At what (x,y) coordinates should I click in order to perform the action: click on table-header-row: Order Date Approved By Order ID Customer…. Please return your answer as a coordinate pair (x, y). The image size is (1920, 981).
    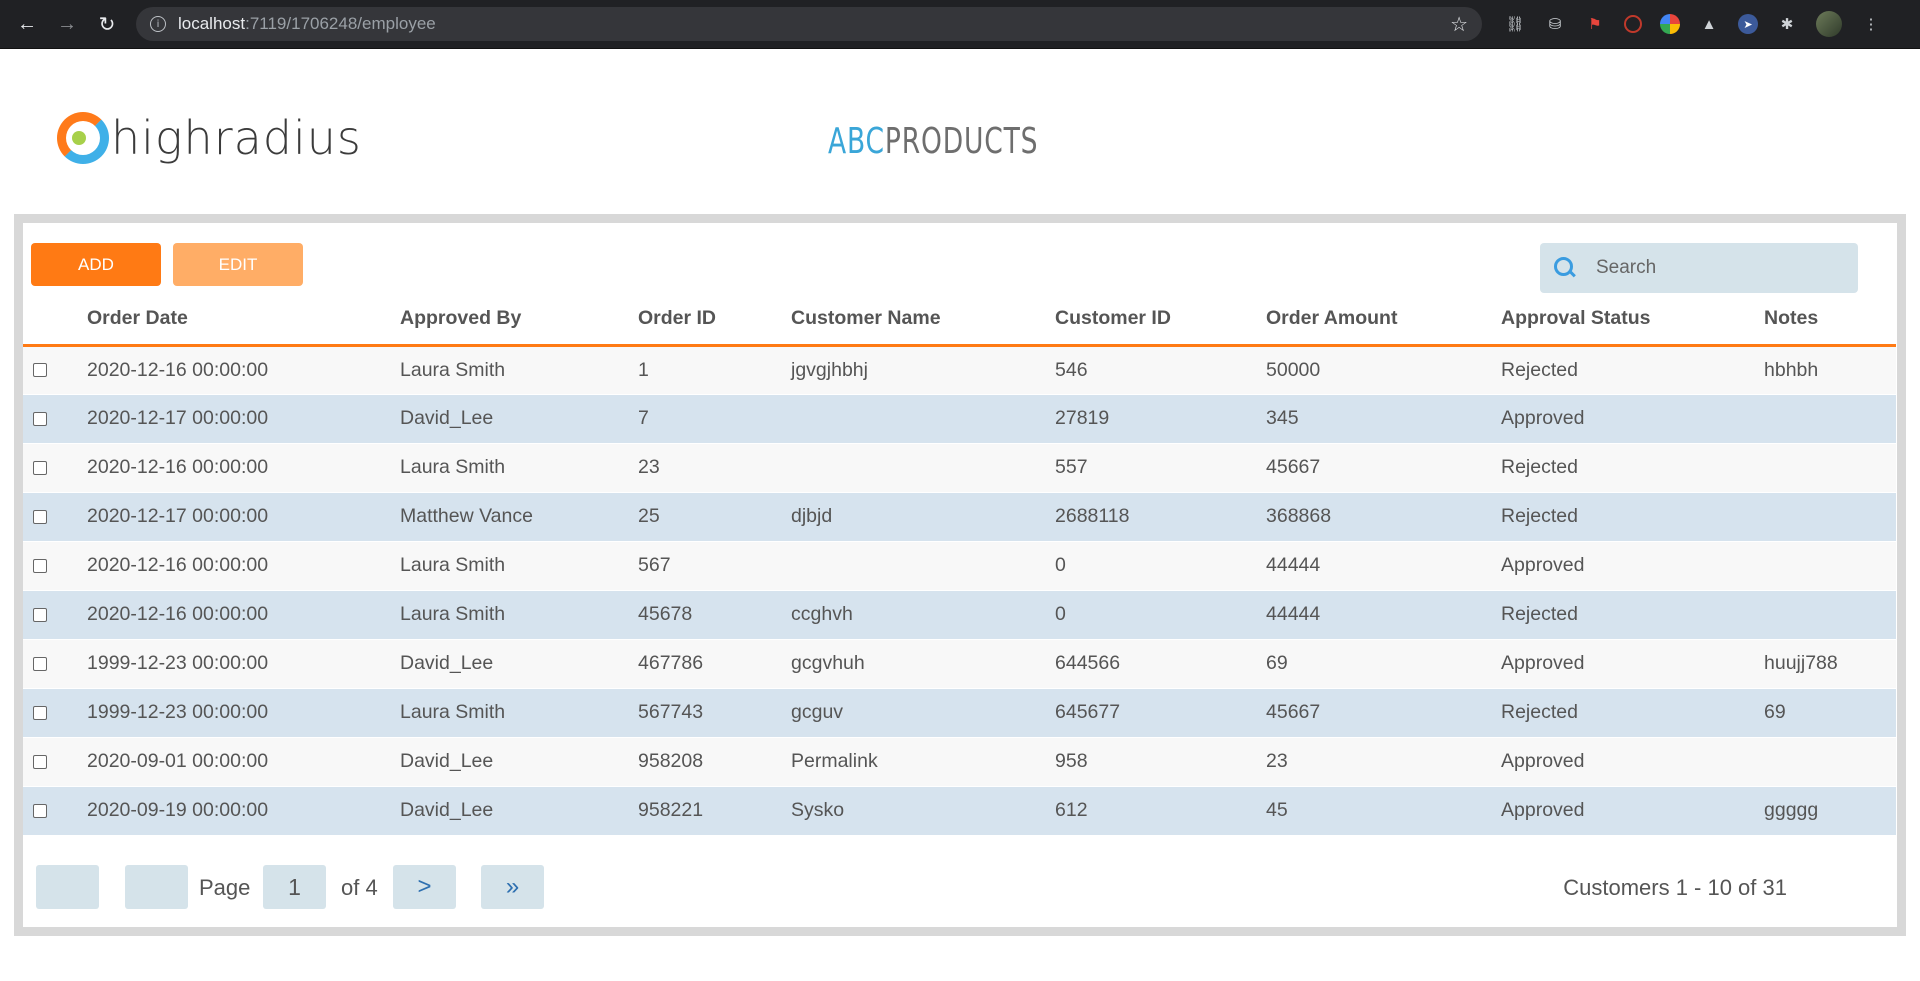
    Looking at the image, I should click on (959, 320).